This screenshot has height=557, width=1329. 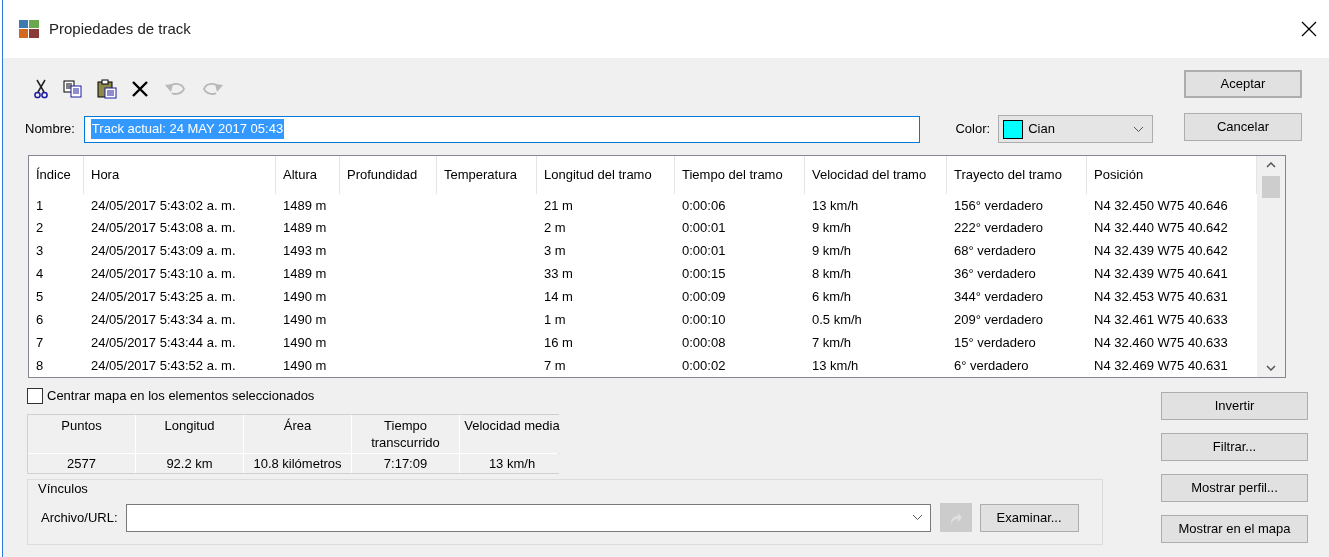 I want to click on table-cell: 5, so click(x=40, y=297).